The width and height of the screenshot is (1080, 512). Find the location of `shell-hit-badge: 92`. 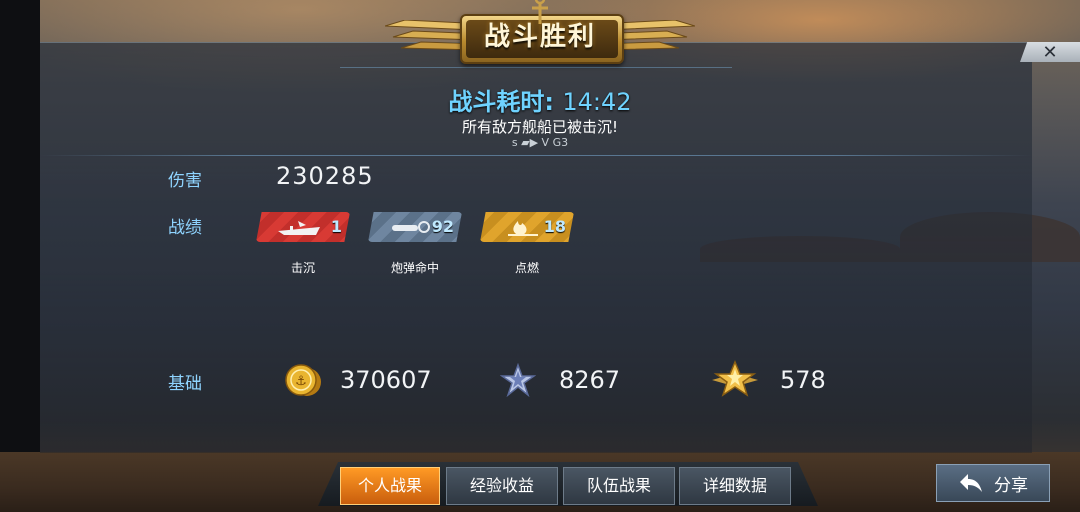

shell-hit-badge: 92 is located at coordinates (415, 227).